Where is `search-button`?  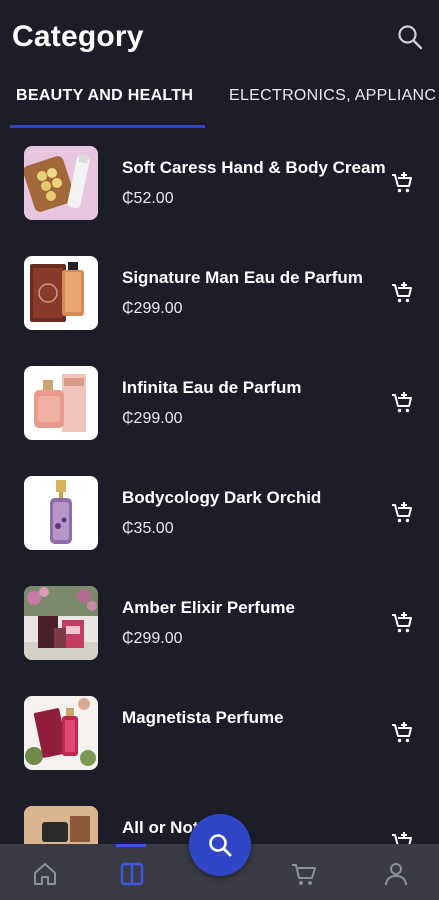
search-button is located at coordinates (410, 37).